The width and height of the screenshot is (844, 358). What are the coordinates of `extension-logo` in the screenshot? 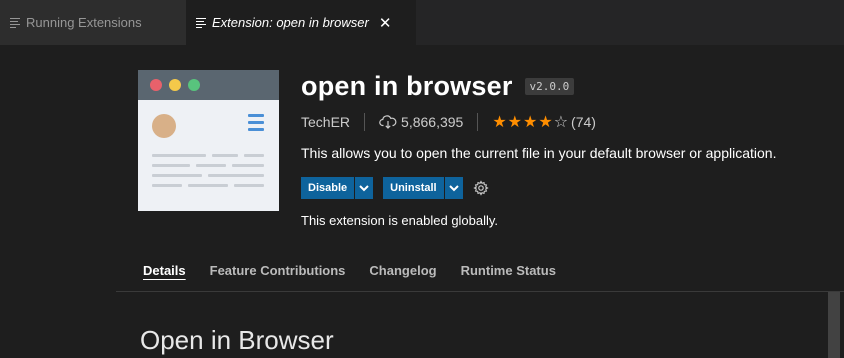 It's located at (208, 140).